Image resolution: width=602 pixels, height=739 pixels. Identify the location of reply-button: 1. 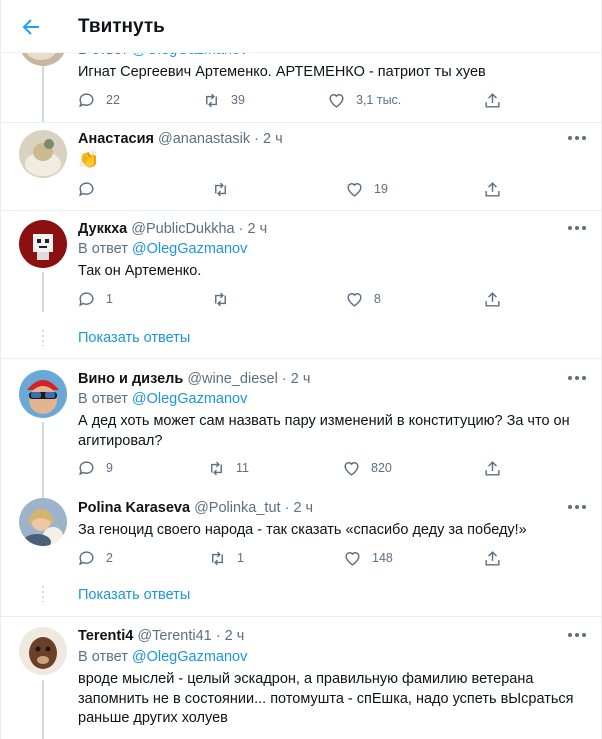
(95, 299).